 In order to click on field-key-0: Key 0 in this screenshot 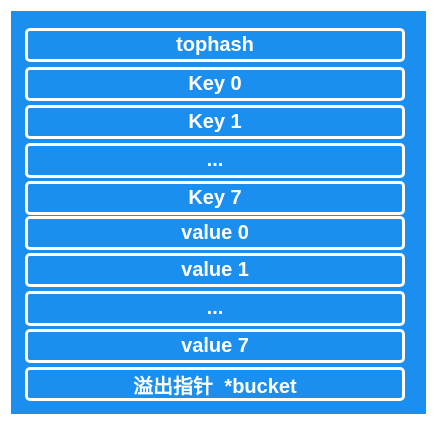, I will do `click(215, 84)`.